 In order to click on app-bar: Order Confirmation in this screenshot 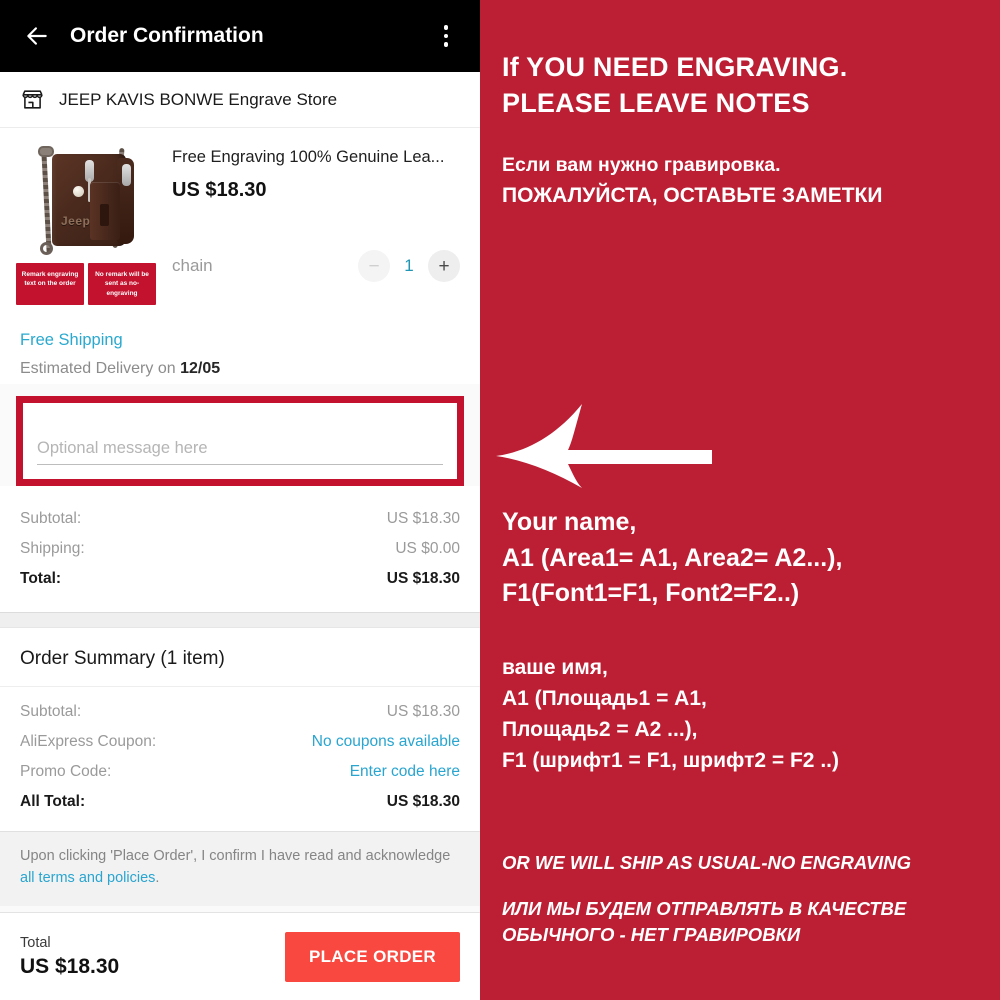, I will do `click(240, 36)`.